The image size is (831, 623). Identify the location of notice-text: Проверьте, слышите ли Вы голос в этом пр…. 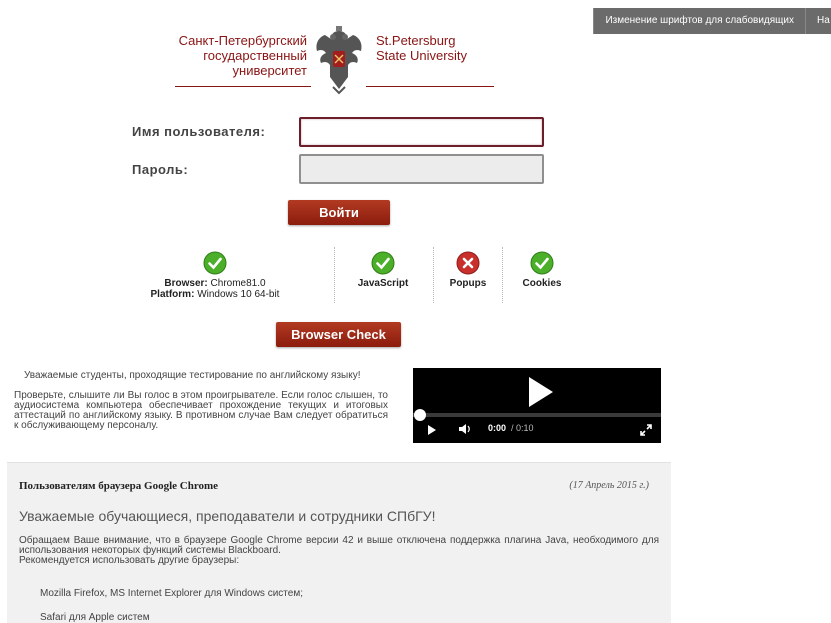
(201, 410).